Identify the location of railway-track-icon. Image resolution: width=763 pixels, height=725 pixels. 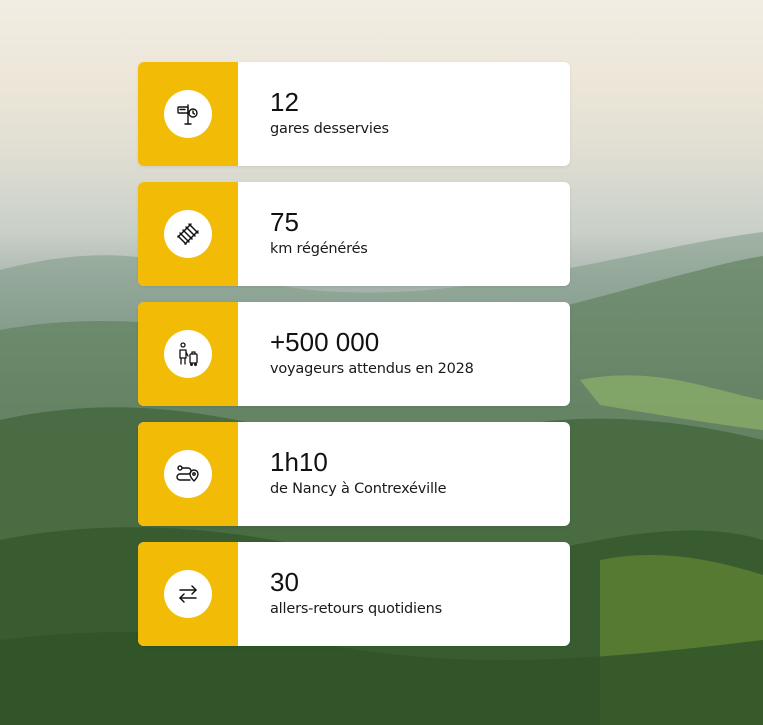
(188, 234).